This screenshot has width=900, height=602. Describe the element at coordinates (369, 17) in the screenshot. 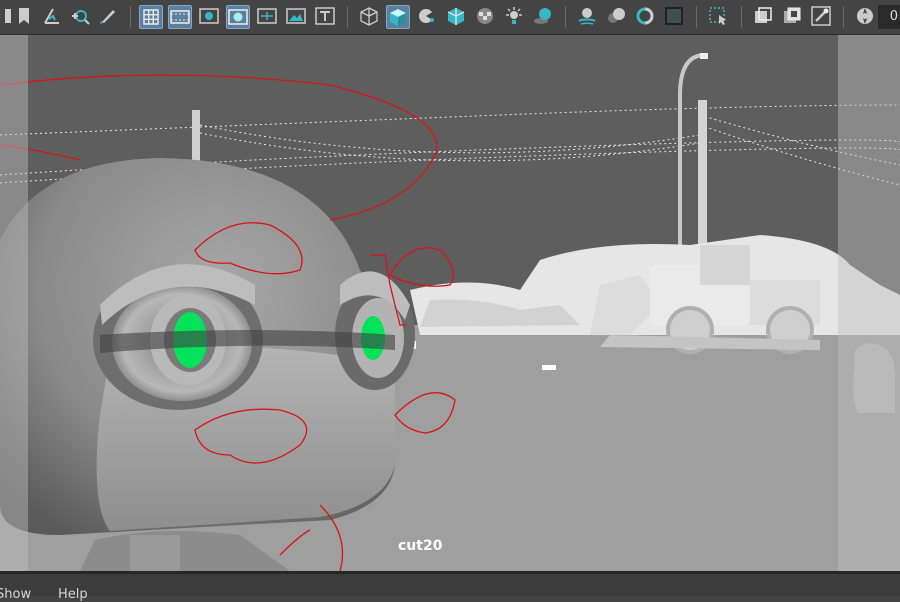

I see `wireframe-icon` at that location.